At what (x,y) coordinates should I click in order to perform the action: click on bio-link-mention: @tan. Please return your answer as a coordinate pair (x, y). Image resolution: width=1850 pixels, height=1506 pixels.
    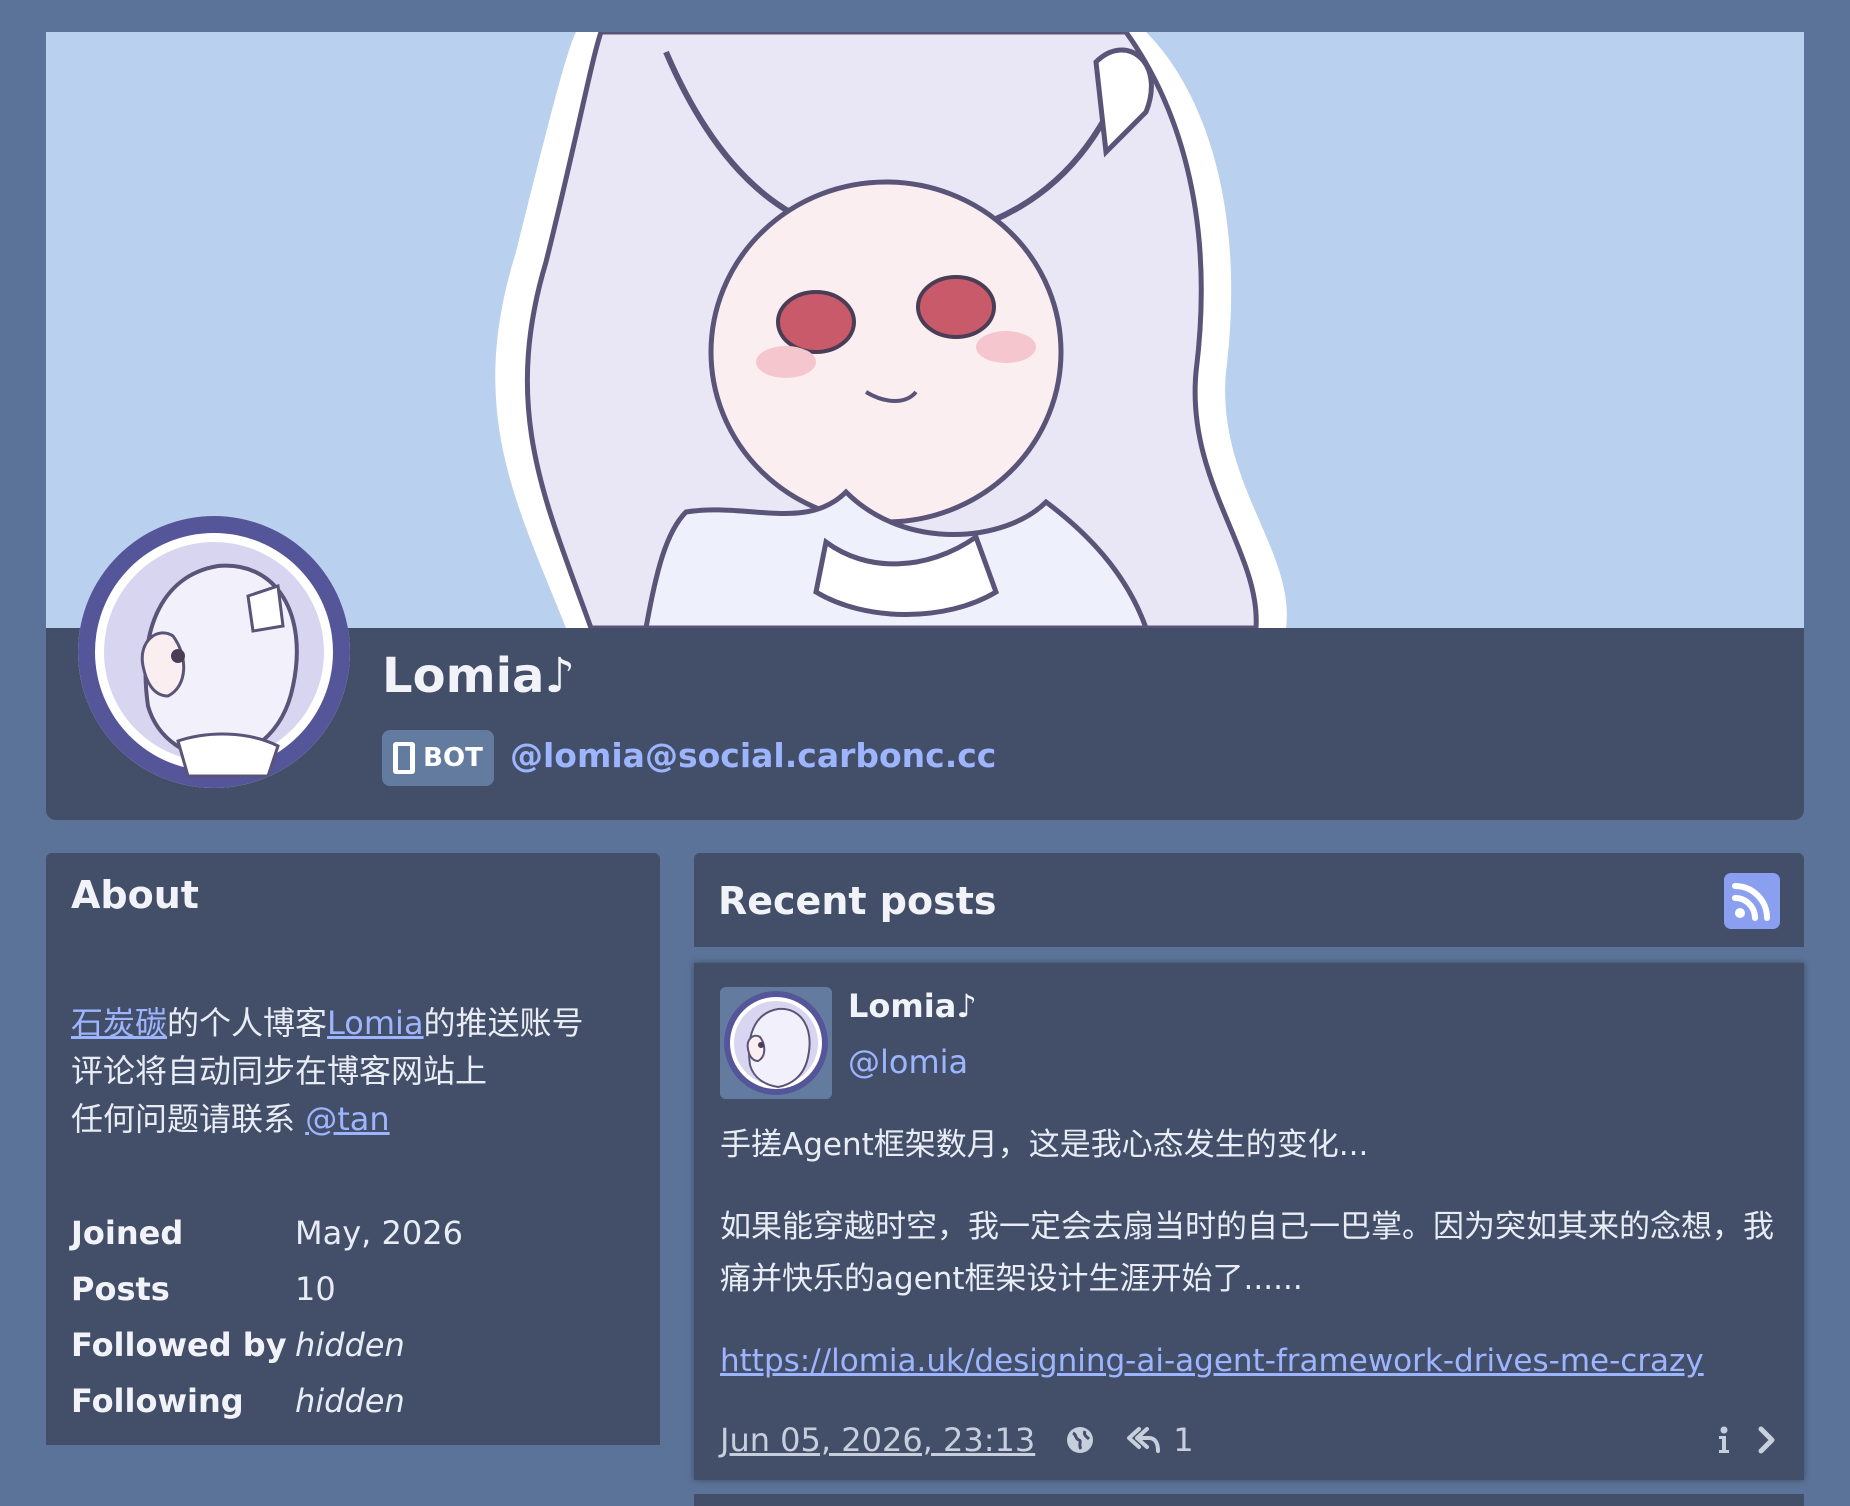
    Looking at the image, I should click on (347, 1119).